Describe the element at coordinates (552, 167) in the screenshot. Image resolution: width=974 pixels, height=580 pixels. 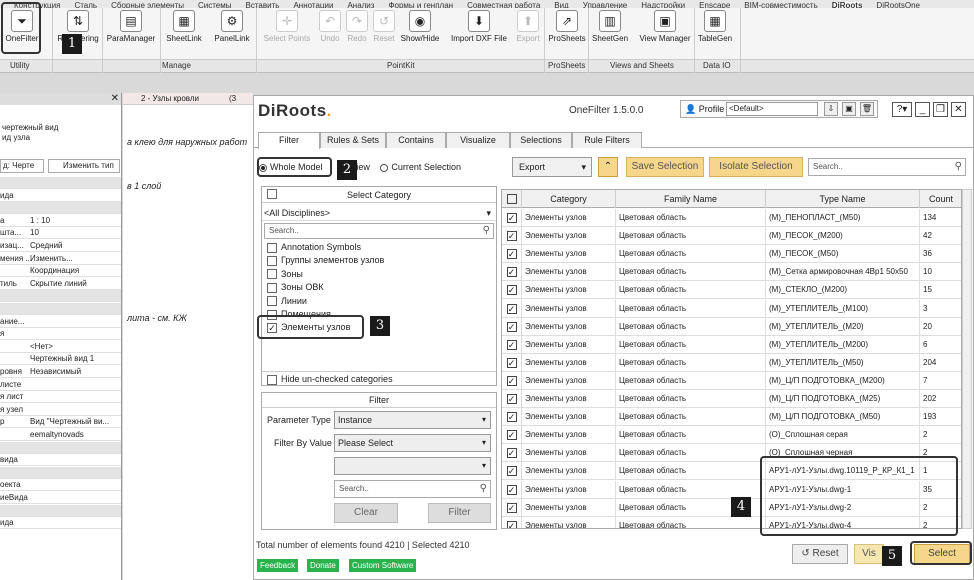
I see `export-dropdown: Export ▾` at that location.